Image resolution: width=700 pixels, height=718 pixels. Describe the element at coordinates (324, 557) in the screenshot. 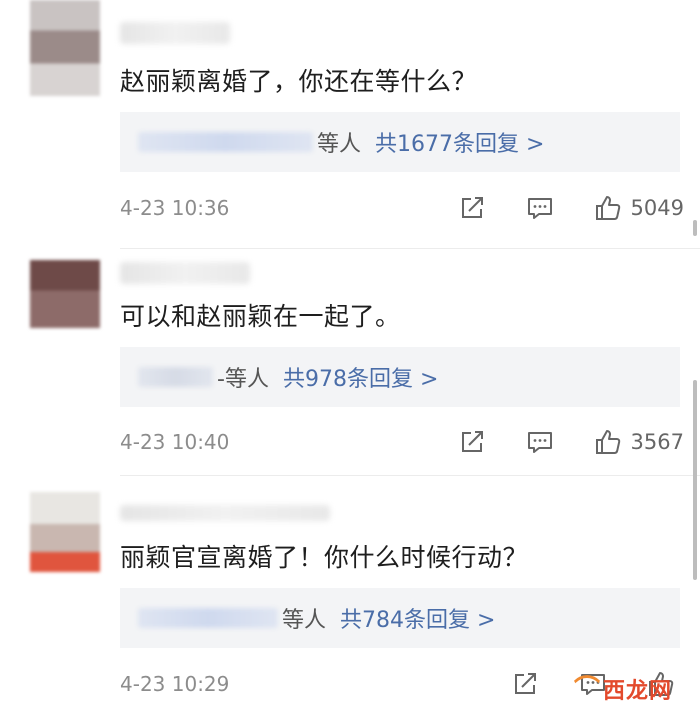

I see `comment-text: 丽颖官宣离婚了！你什么时候行动？` at that location.